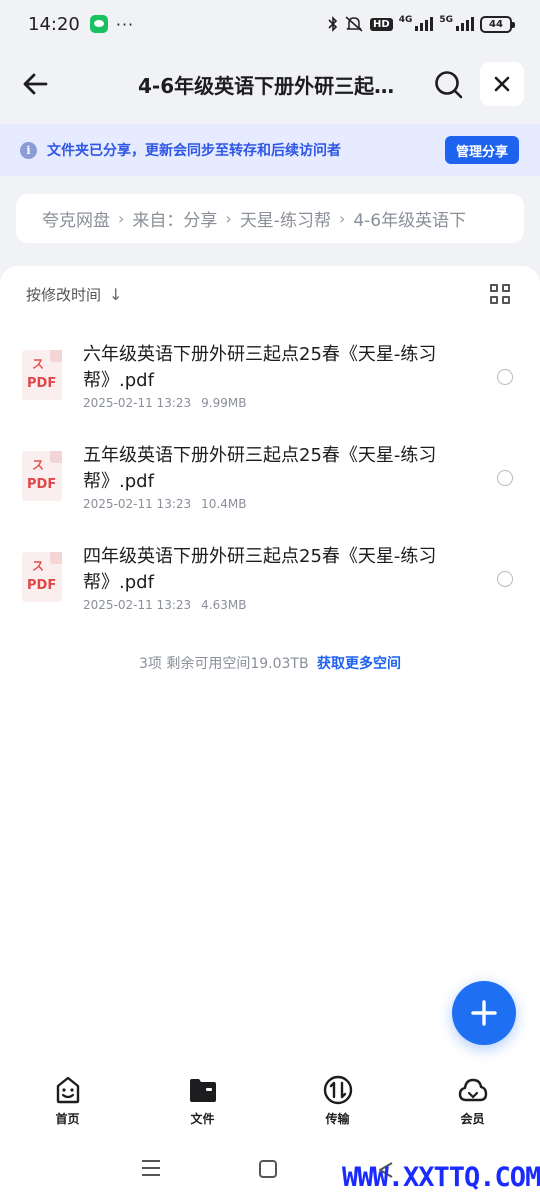  What do you see at coordinates (405, 20) in the screenshot?
I see `network-type-1: 4G` at bounding box center [405, 20].